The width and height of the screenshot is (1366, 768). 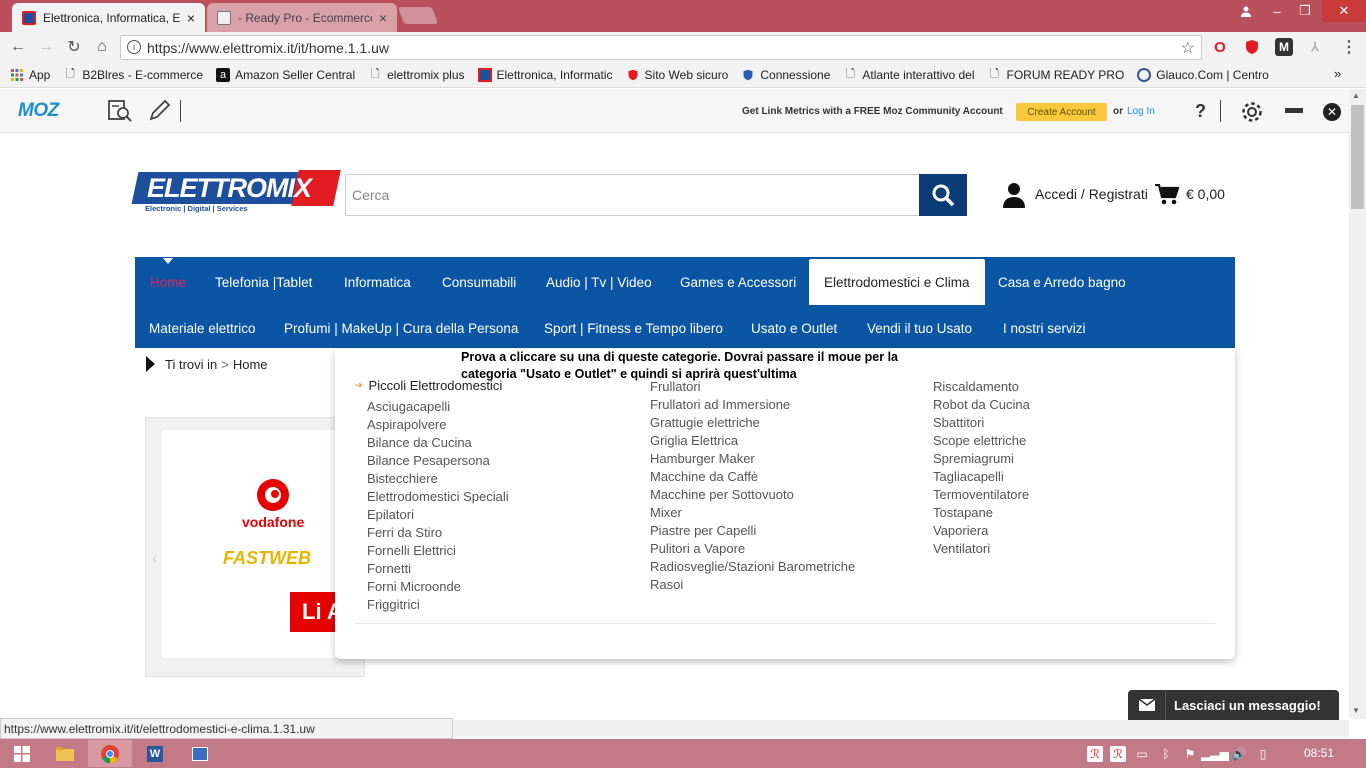 I want to click on bookmarks-more-icon: », so click(x=1337, y=73).